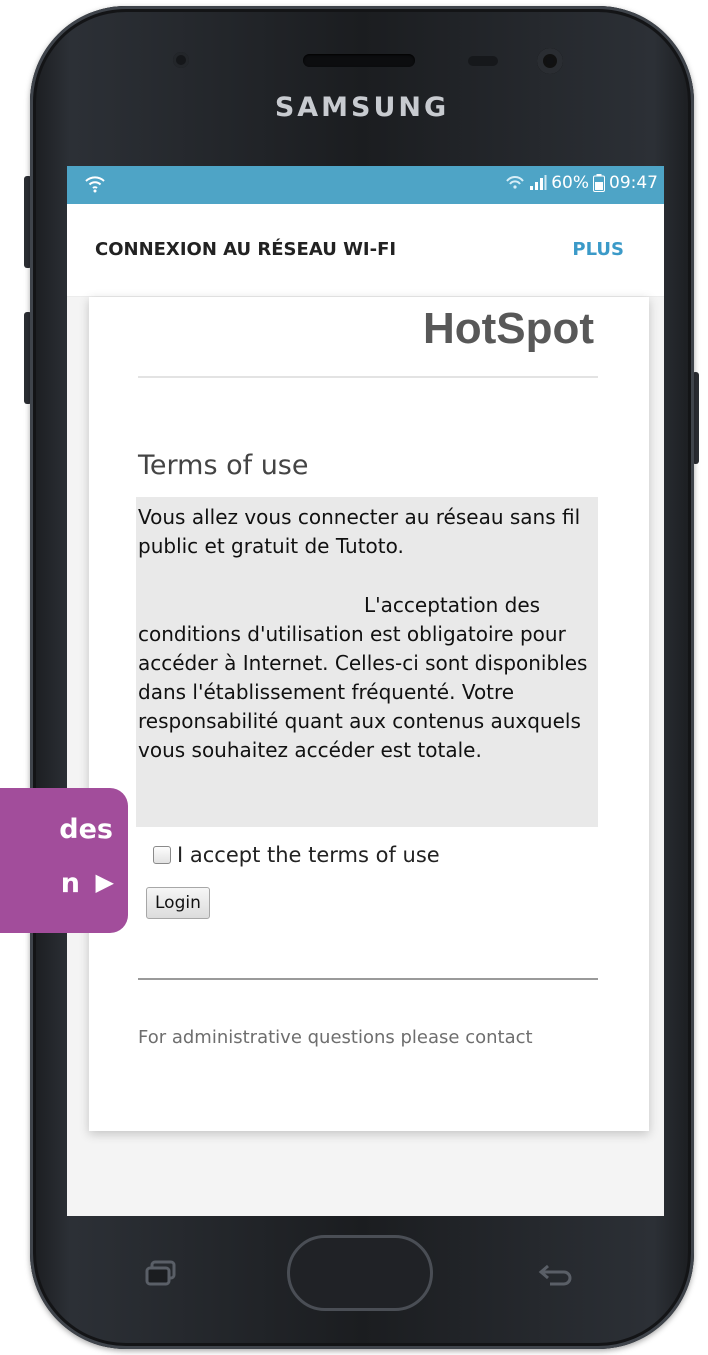 Image resolution: width=708 pixels, height=1355 pixels. Describe the element at coordinates (64, 860) in the screenshot. I see `overlay-tab: des n ▶` at that location.